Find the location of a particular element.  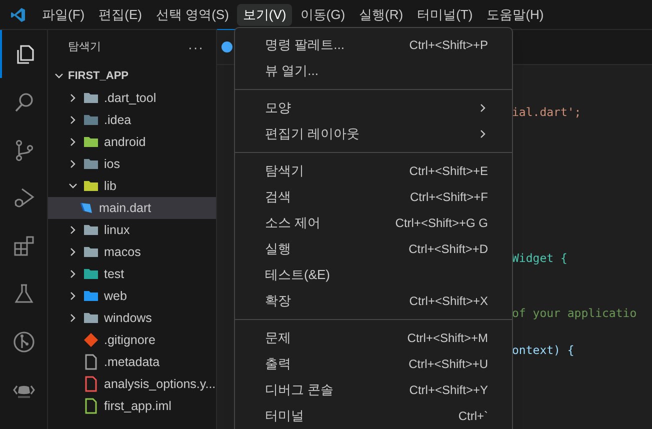

menu-item: 이동(G) is located at coordinates (323, 15).